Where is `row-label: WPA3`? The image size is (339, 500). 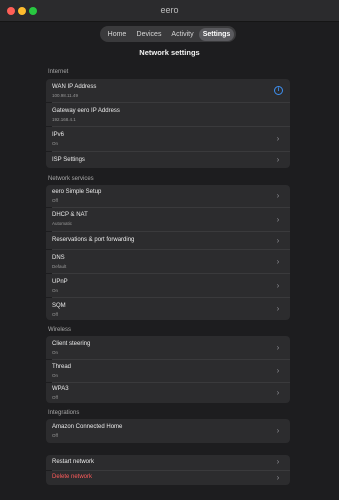 row-label: WPA3 is located at coordinates (60, 389).